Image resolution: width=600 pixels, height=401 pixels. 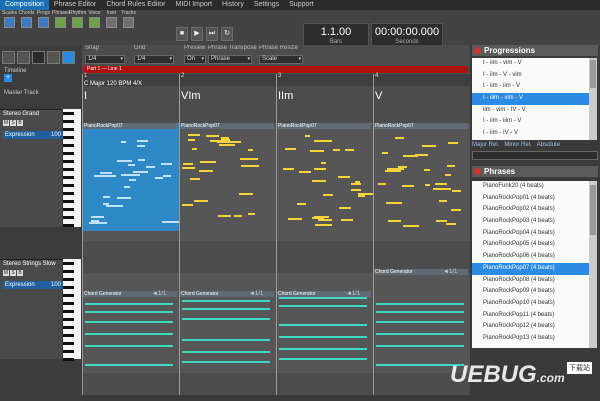 I want to click on transpose-dropdown: Phrase, so click(x=230, y=59).